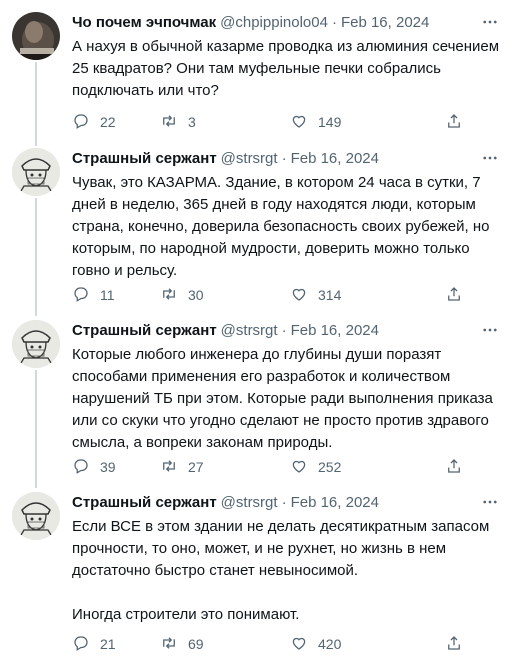  I want to click on retweet-button: 69, so click(225, 644).